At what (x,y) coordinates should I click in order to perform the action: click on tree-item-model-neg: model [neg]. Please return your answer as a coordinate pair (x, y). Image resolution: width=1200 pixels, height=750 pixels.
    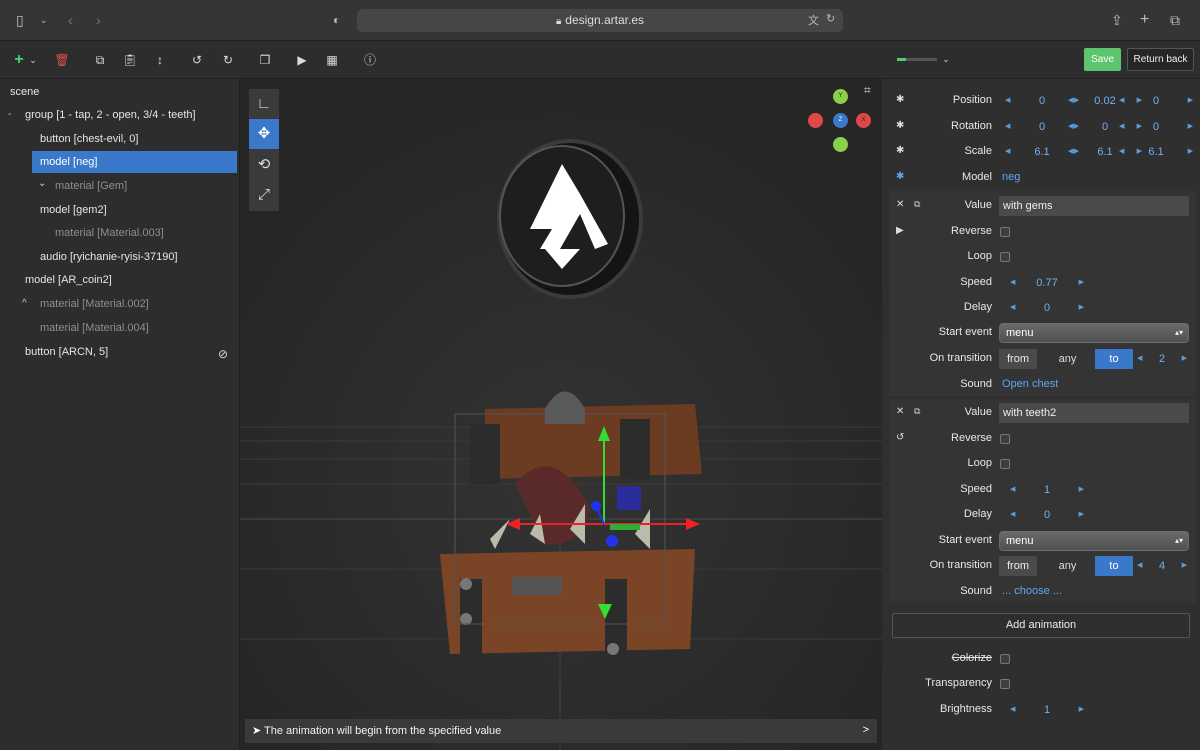
    Looking at the image, I should click on (134, 162).